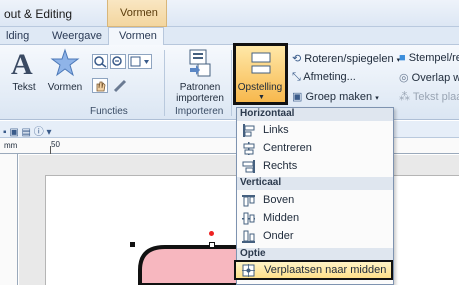 The width and height of the screenshot is (459, 285). Describe the element at coordinates (140, 61) in the screenshot. I see `zoom-select-icon` at that location.